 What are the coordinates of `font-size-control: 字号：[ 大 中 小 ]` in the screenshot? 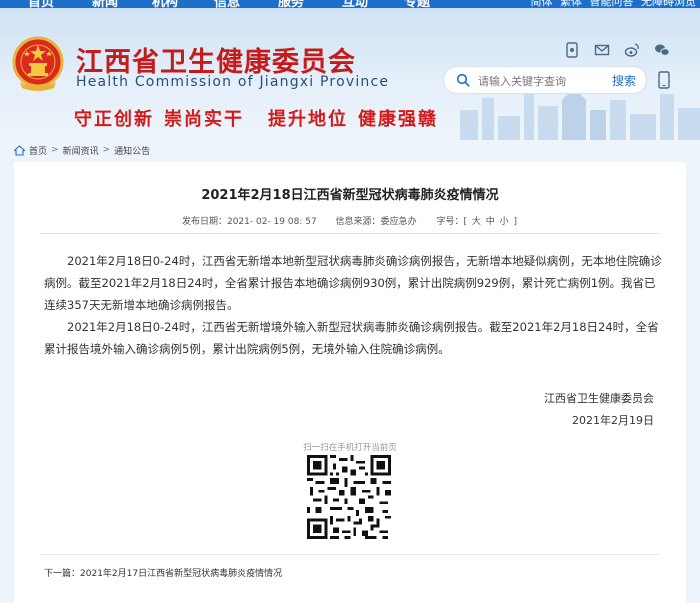 It's located at (476, 222).